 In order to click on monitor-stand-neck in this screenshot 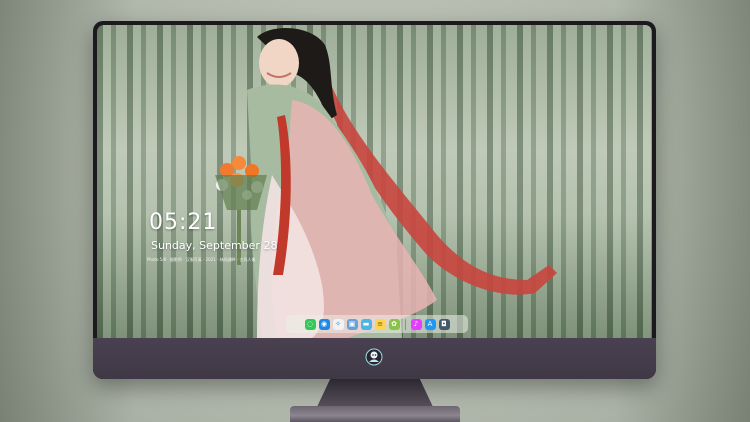, I will do `click(375, 394)`.